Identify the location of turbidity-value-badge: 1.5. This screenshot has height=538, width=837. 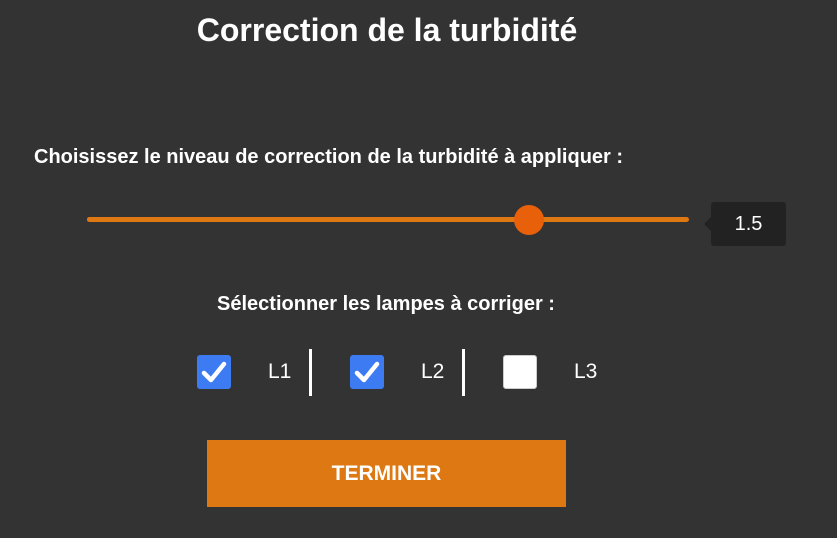
(745, 224).